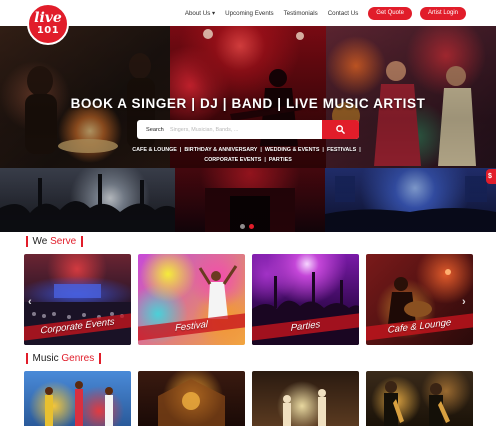 The width and height of the screenshot is (496, 426). What do you see at coordinates (419, 299) in the screenshot?
I see `card-cafe-lounge: Cafe & Lounge` at bounding box center [419, 299].